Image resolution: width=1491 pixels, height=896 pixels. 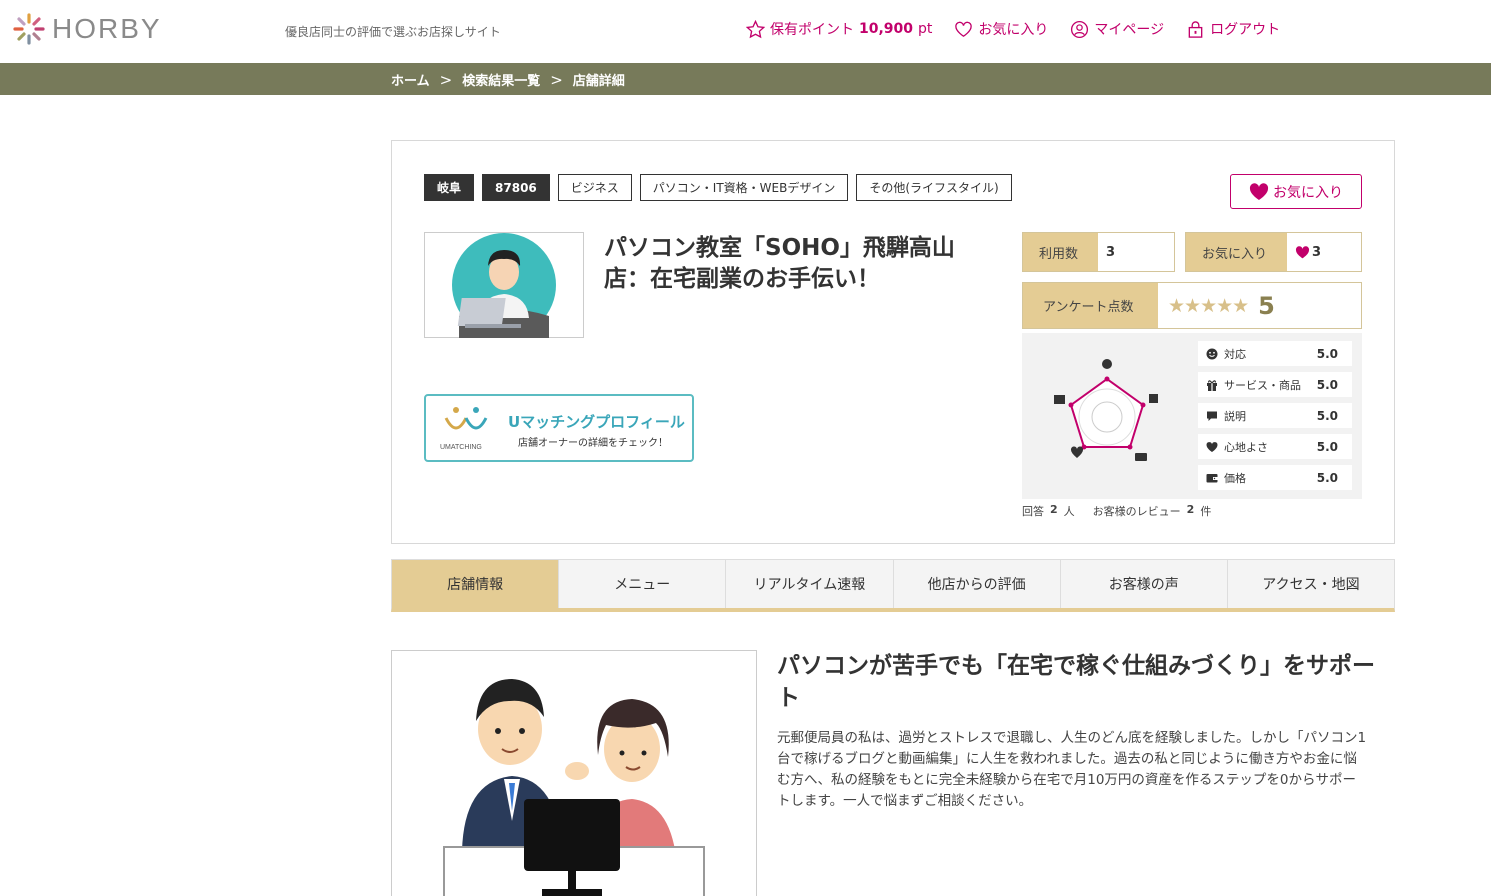 I want to click on rating-row-price: 価格 5.0, so click(x=1275, y=477).